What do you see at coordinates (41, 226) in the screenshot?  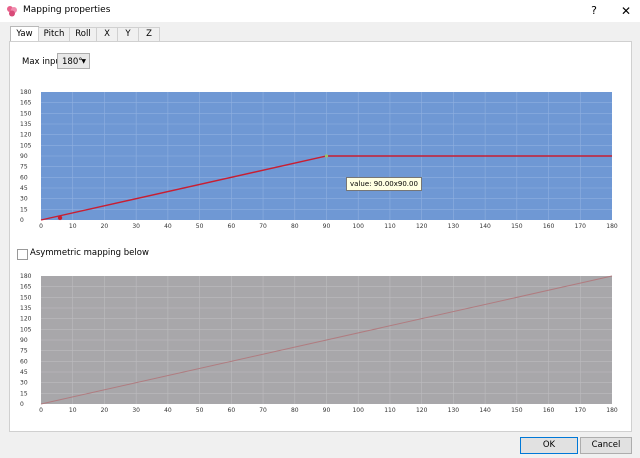 I see `top-x-tick-label: 0` at bounding box center [41, 226].